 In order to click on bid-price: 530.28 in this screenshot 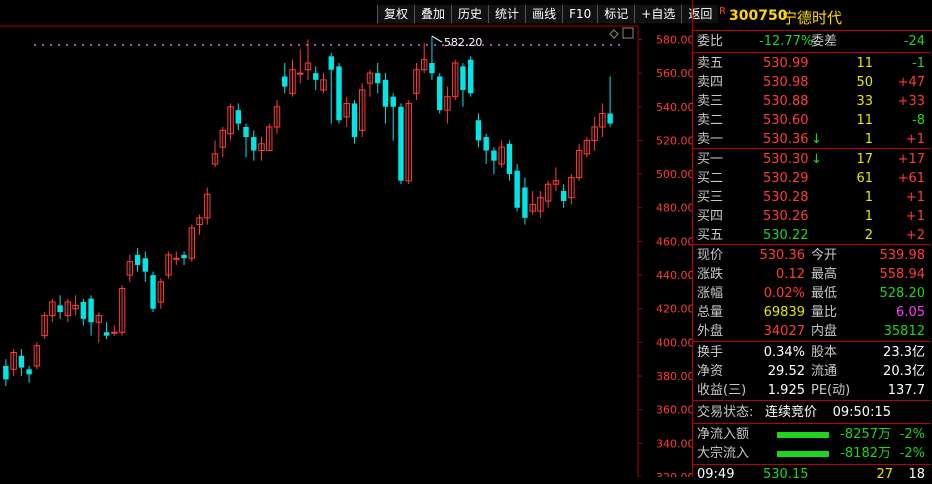, I will do `click(786, 197)`.